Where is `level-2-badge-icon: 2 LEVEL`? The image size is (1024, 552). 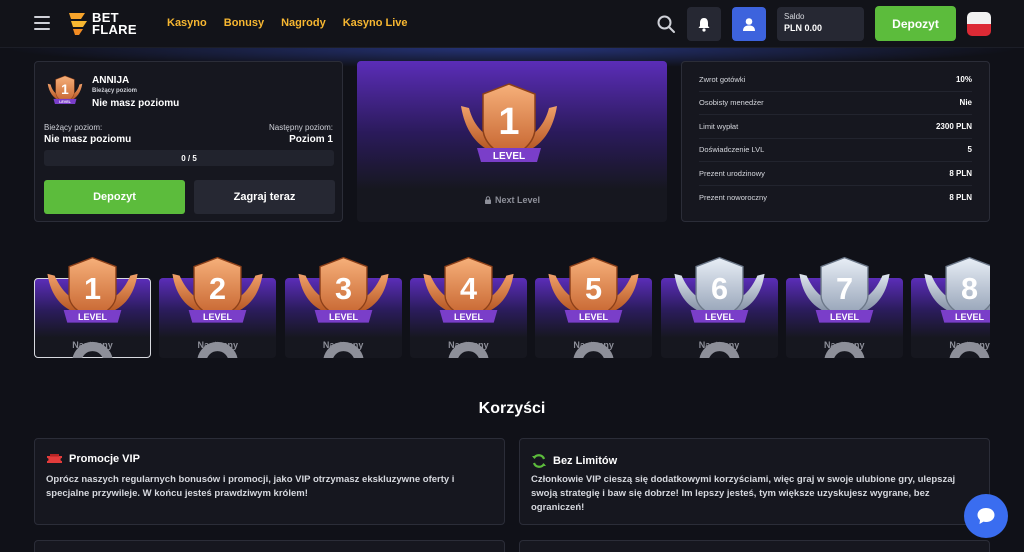 level-2-badge-icon: 2 LEVEL is located at coordinates (217, 289).